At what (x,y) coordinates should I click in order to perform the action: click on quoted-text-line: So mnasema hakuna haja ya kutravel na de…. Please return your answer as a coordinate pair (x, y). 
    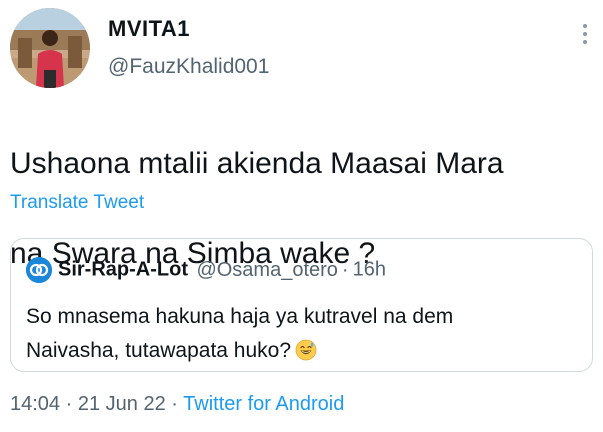
    Looking at the image, I should click on (240, 316).